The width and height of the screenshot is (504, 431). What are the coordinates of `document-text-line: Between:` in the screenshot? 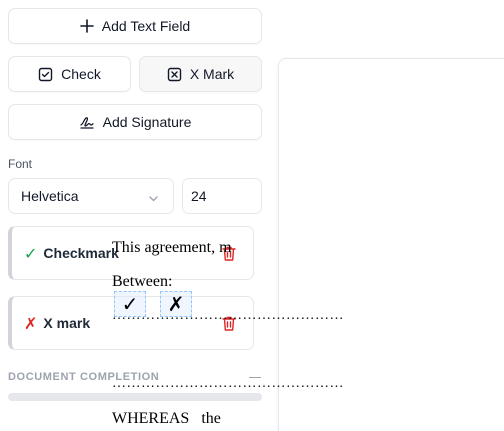 It's located at (142, 281).